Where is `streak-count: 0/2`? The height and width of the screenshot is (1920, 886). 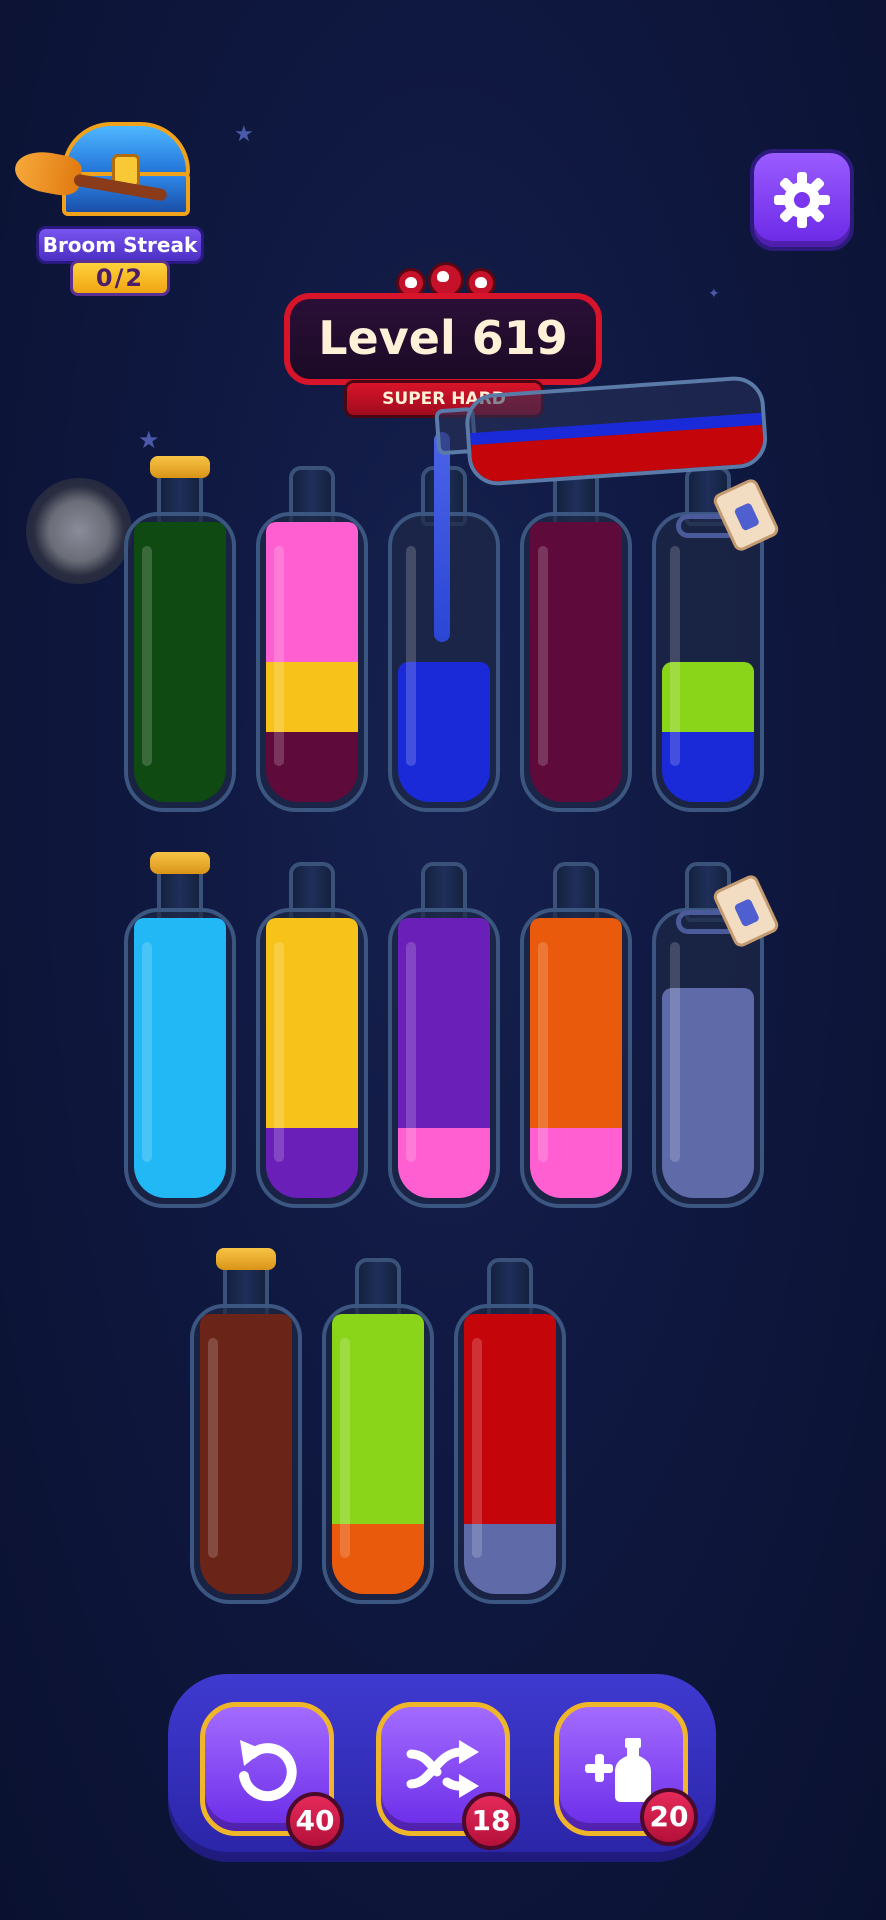
streak-count: 0/2 is located at coordinates (120, 278).